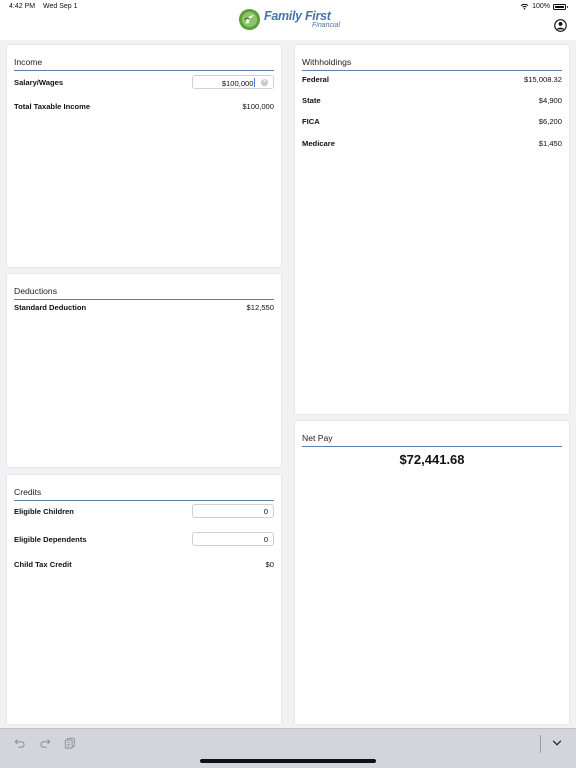 This screenshot has height=768, width=576. I want to click on eligible-children-value: 0, so click(265, 511).